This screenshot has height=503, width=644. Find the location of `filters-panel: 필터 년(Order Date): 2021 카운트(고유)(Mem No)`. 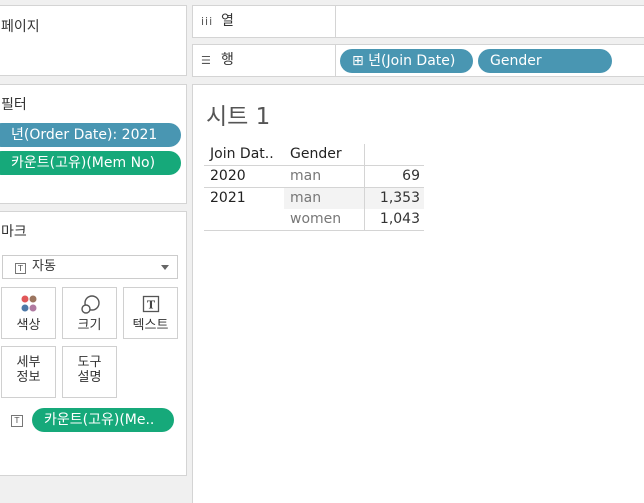

filters-panel: 필터 년(Order Date): 2021 카운트(고유)(Mem No) is located at coordinates (93, 144).